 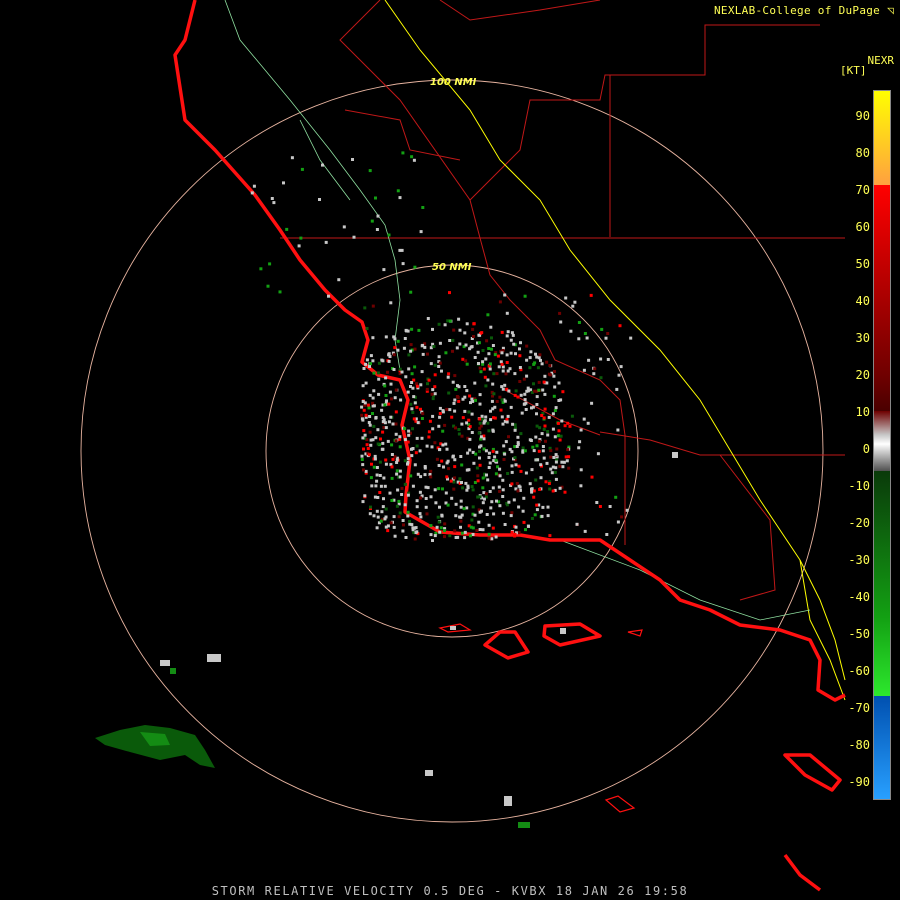 What do you see at coordinates (882, 441) in the screenshot?
I see `colorbar-gray` at bounding box center [882, 441].